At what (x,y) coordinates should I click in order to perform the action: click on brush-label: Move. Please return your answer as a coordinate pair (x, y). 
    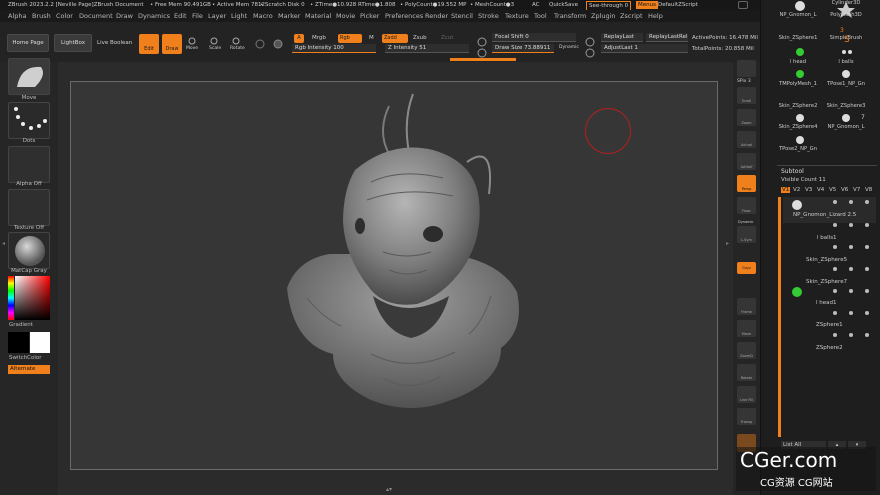
    Looking at the image, I should click on (29, 98).